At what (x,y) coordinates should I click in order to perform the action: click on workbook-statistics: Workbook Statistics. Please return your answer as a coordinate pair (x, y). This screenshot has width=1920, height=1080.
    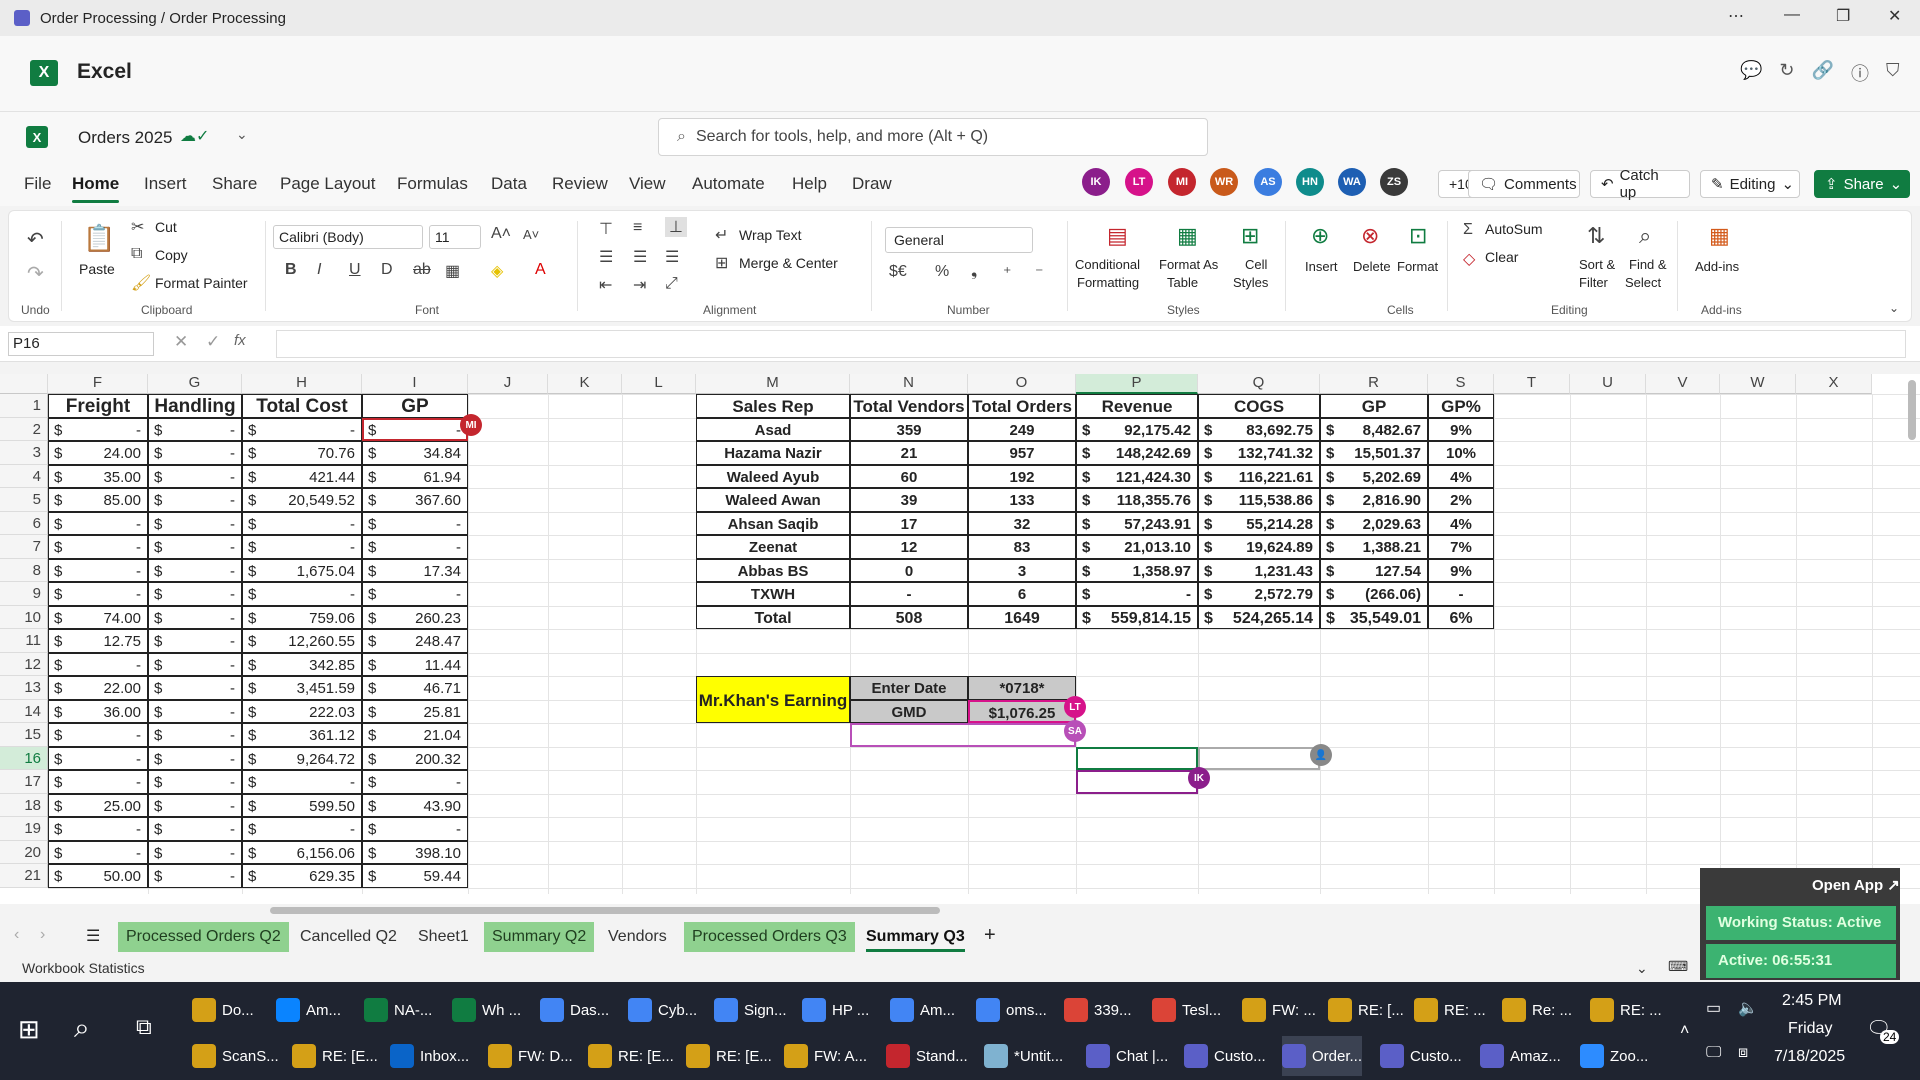
    Looking at the image, I should click on (83, 968).